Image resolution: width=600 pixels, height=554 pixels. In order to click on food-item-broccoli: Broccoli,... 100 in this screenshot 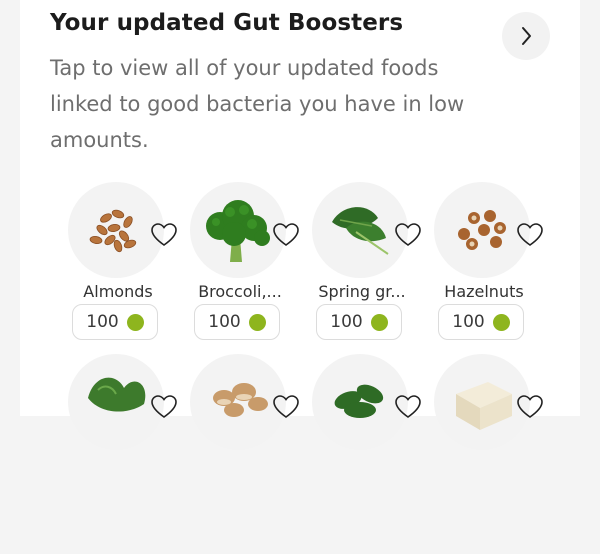, I will do `click(250, 282)`.